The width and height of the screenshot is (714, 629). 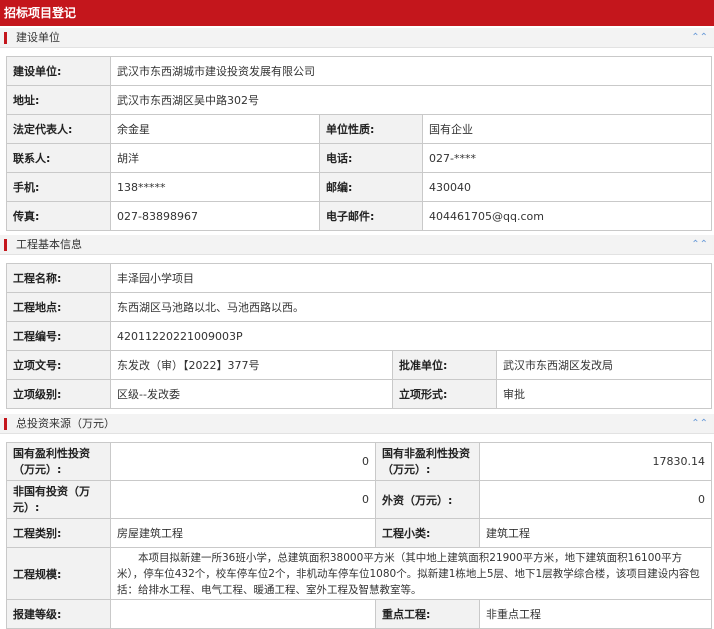 I want to click on unit-type-value: 国有企业, so click(x=567, y=129).